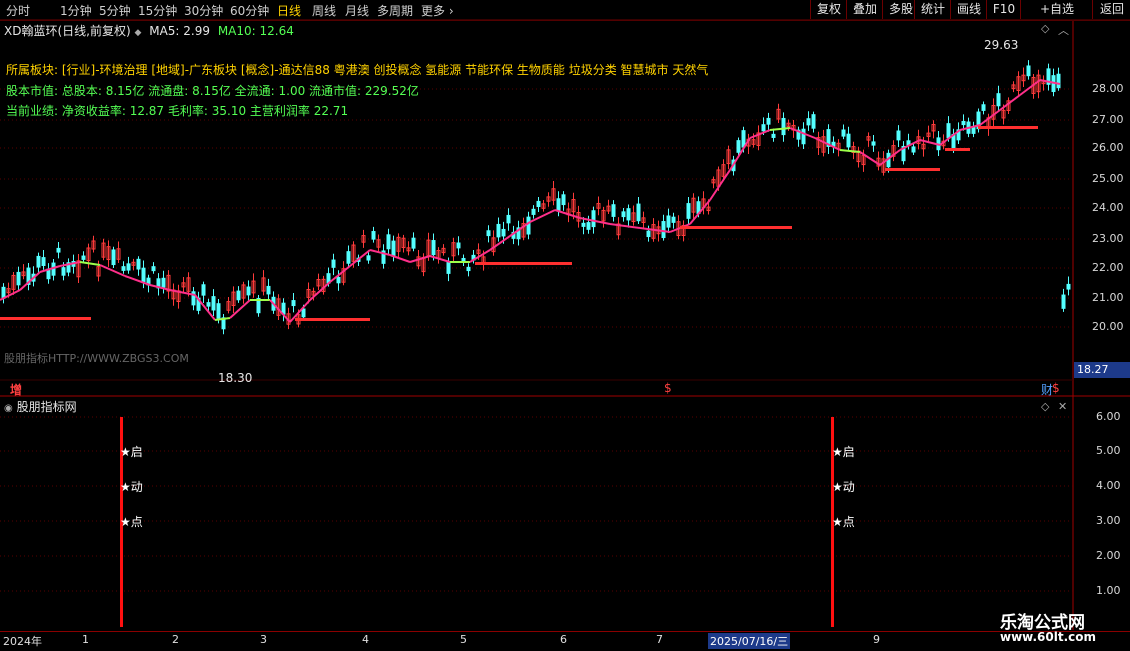 The width and height of the screenshot is (1130, 651). Describe the element at coordinates (1062, 406) in the screenshot. I see `close-icon: ✕` at that location.